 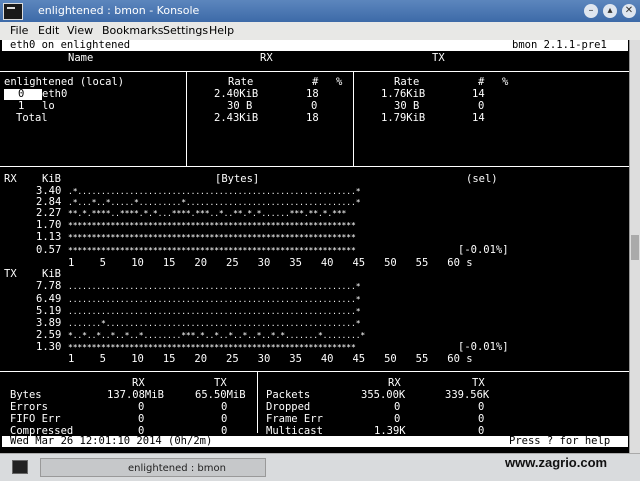 I want to click on scrollbar-thumb, so click(x=635, y=247).